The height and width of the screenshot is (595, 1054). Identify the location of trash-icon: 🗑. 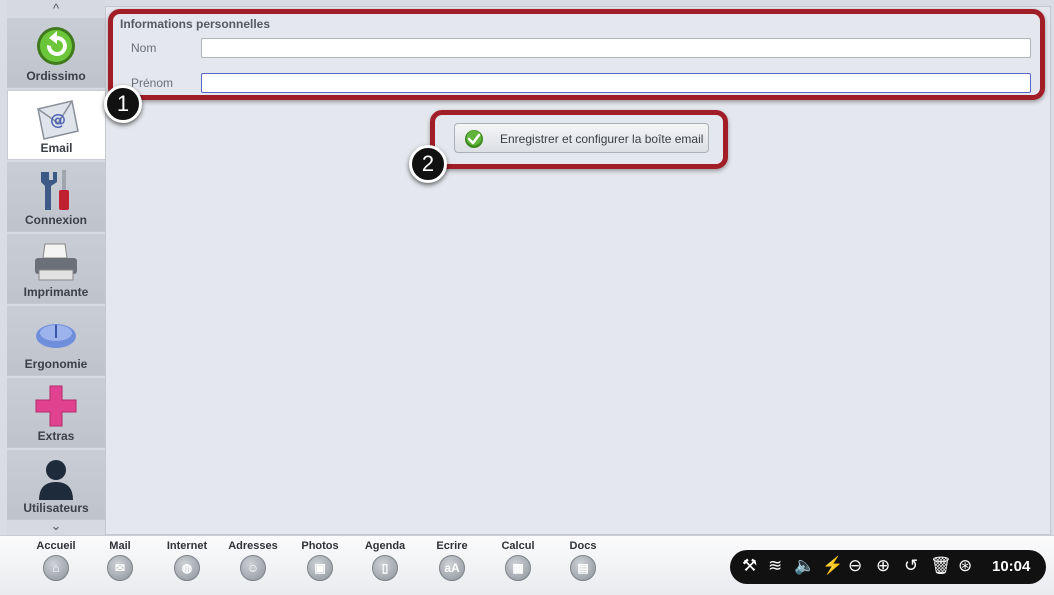
(941, 566).